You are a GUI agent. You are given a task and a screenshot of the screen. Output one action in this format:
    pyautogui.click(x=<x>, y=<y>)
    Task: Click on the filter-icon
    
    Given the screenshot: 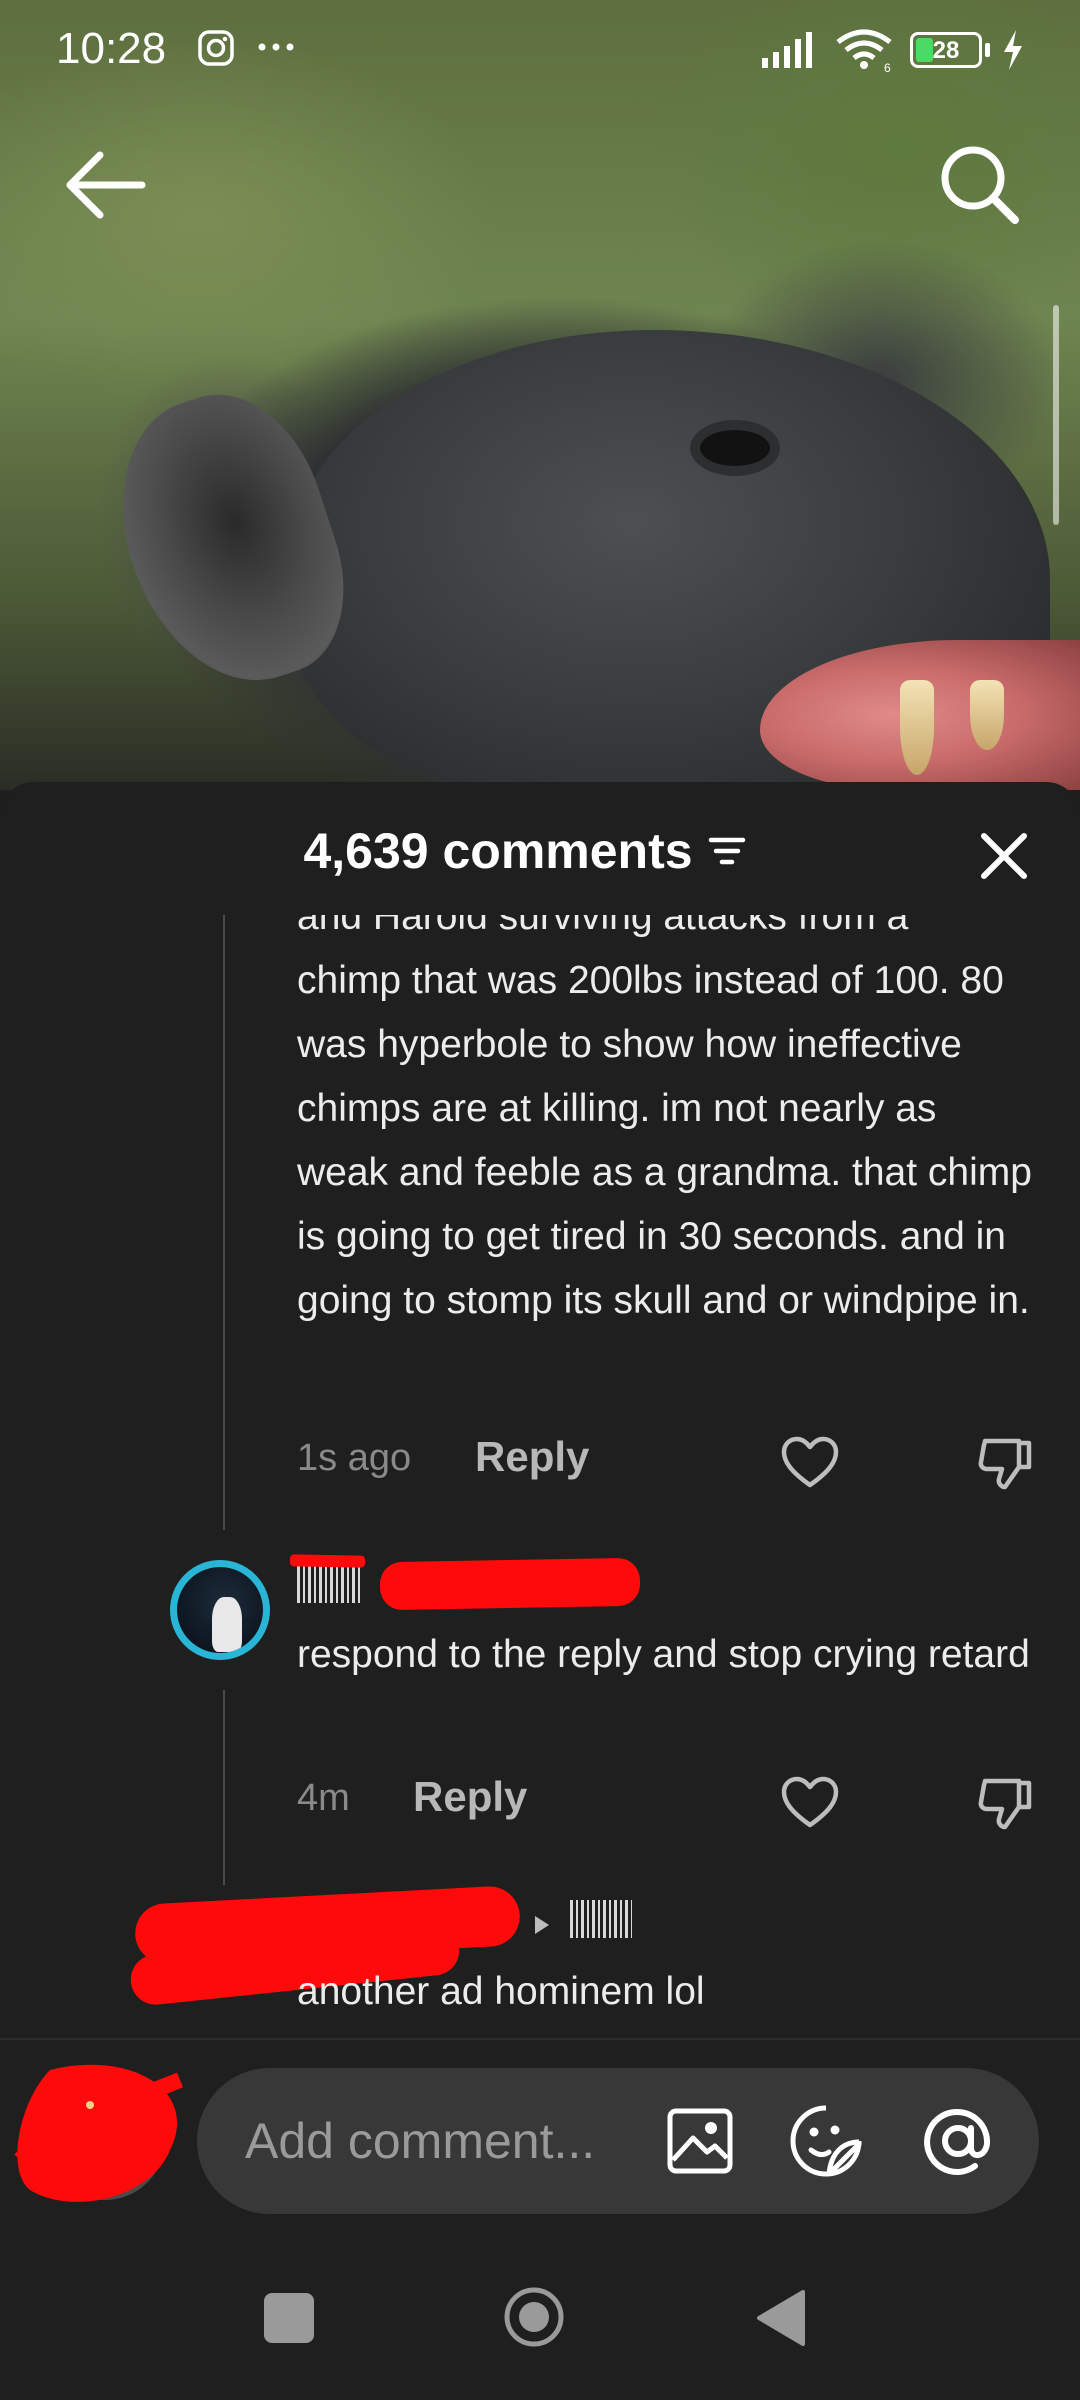 What is the action you would take?
    pyautogui.click(x=727, y=851)
    